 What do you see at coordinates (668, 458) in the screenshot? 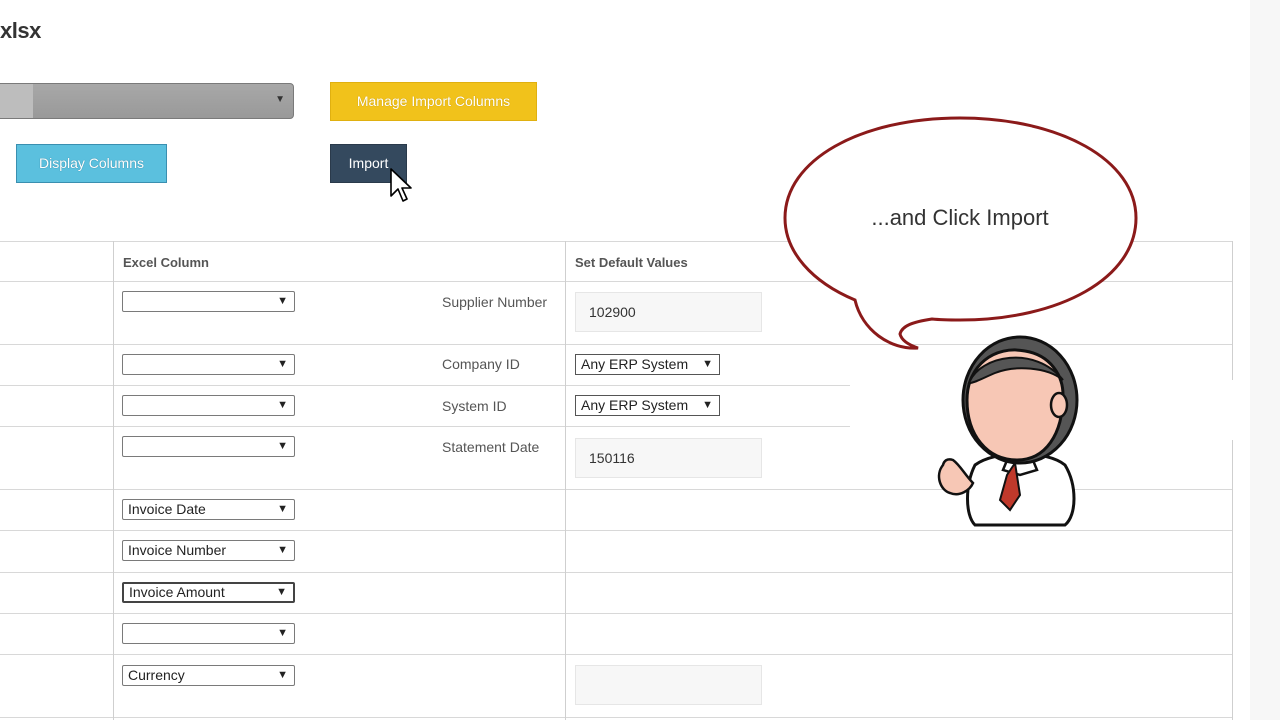
I see `statement-date-field: 150116` at bounding box center [668, 458].